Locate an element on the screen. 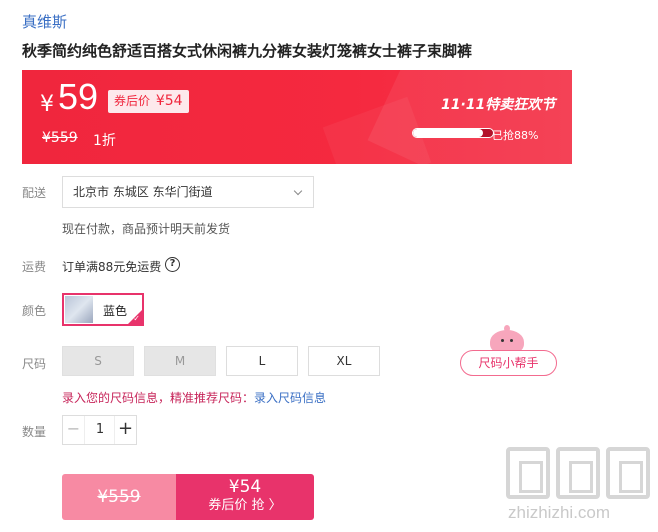  sold-progress-fill is located at coordinates (448, 133).